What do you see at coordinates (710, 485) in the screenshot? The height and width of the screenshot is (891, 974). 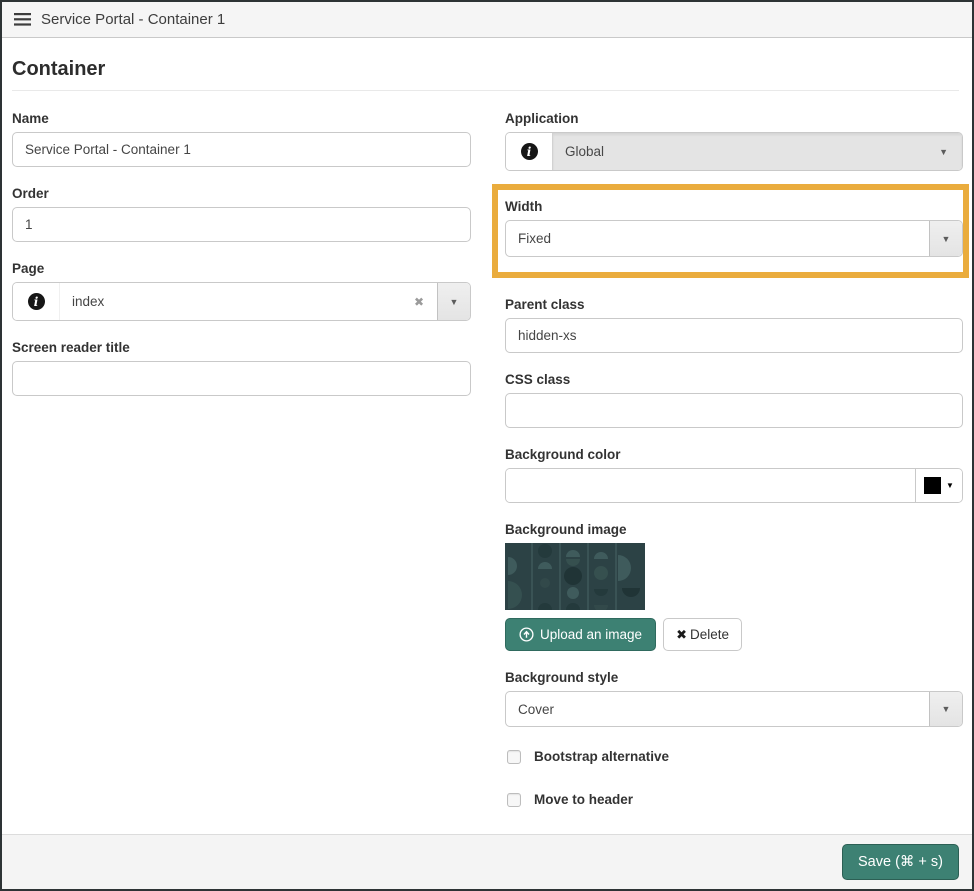 I see `background-color-input` at bounding box center [710, 485].